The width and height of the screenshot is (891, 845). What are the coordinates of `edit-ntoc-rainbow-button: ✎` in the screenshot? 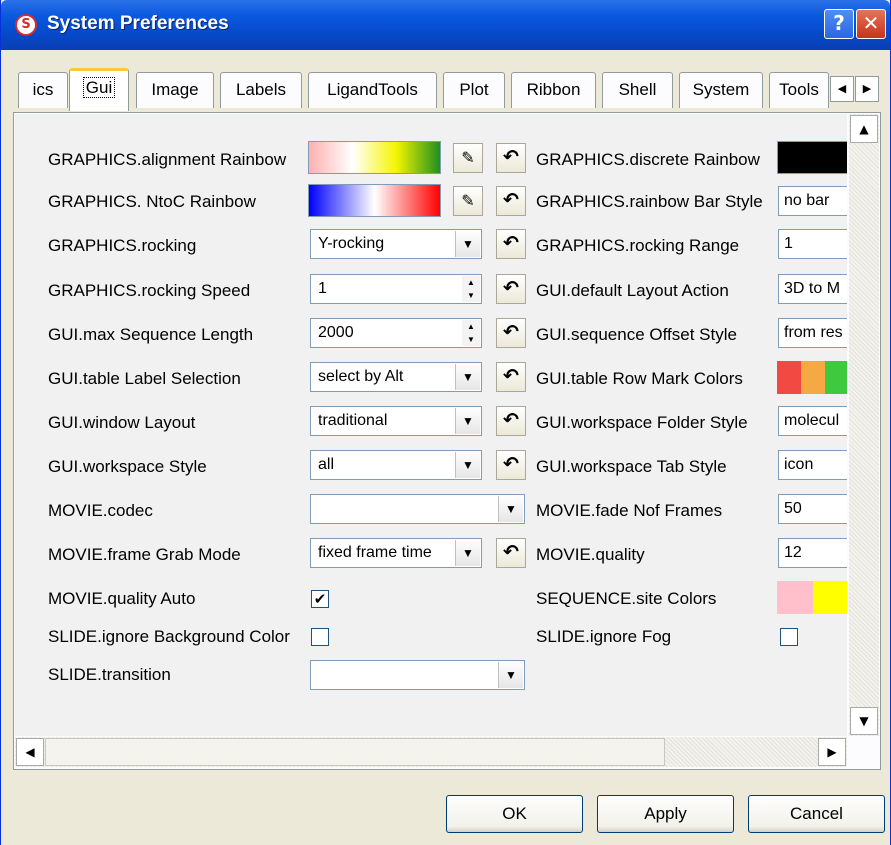 It's located at (468, 201).